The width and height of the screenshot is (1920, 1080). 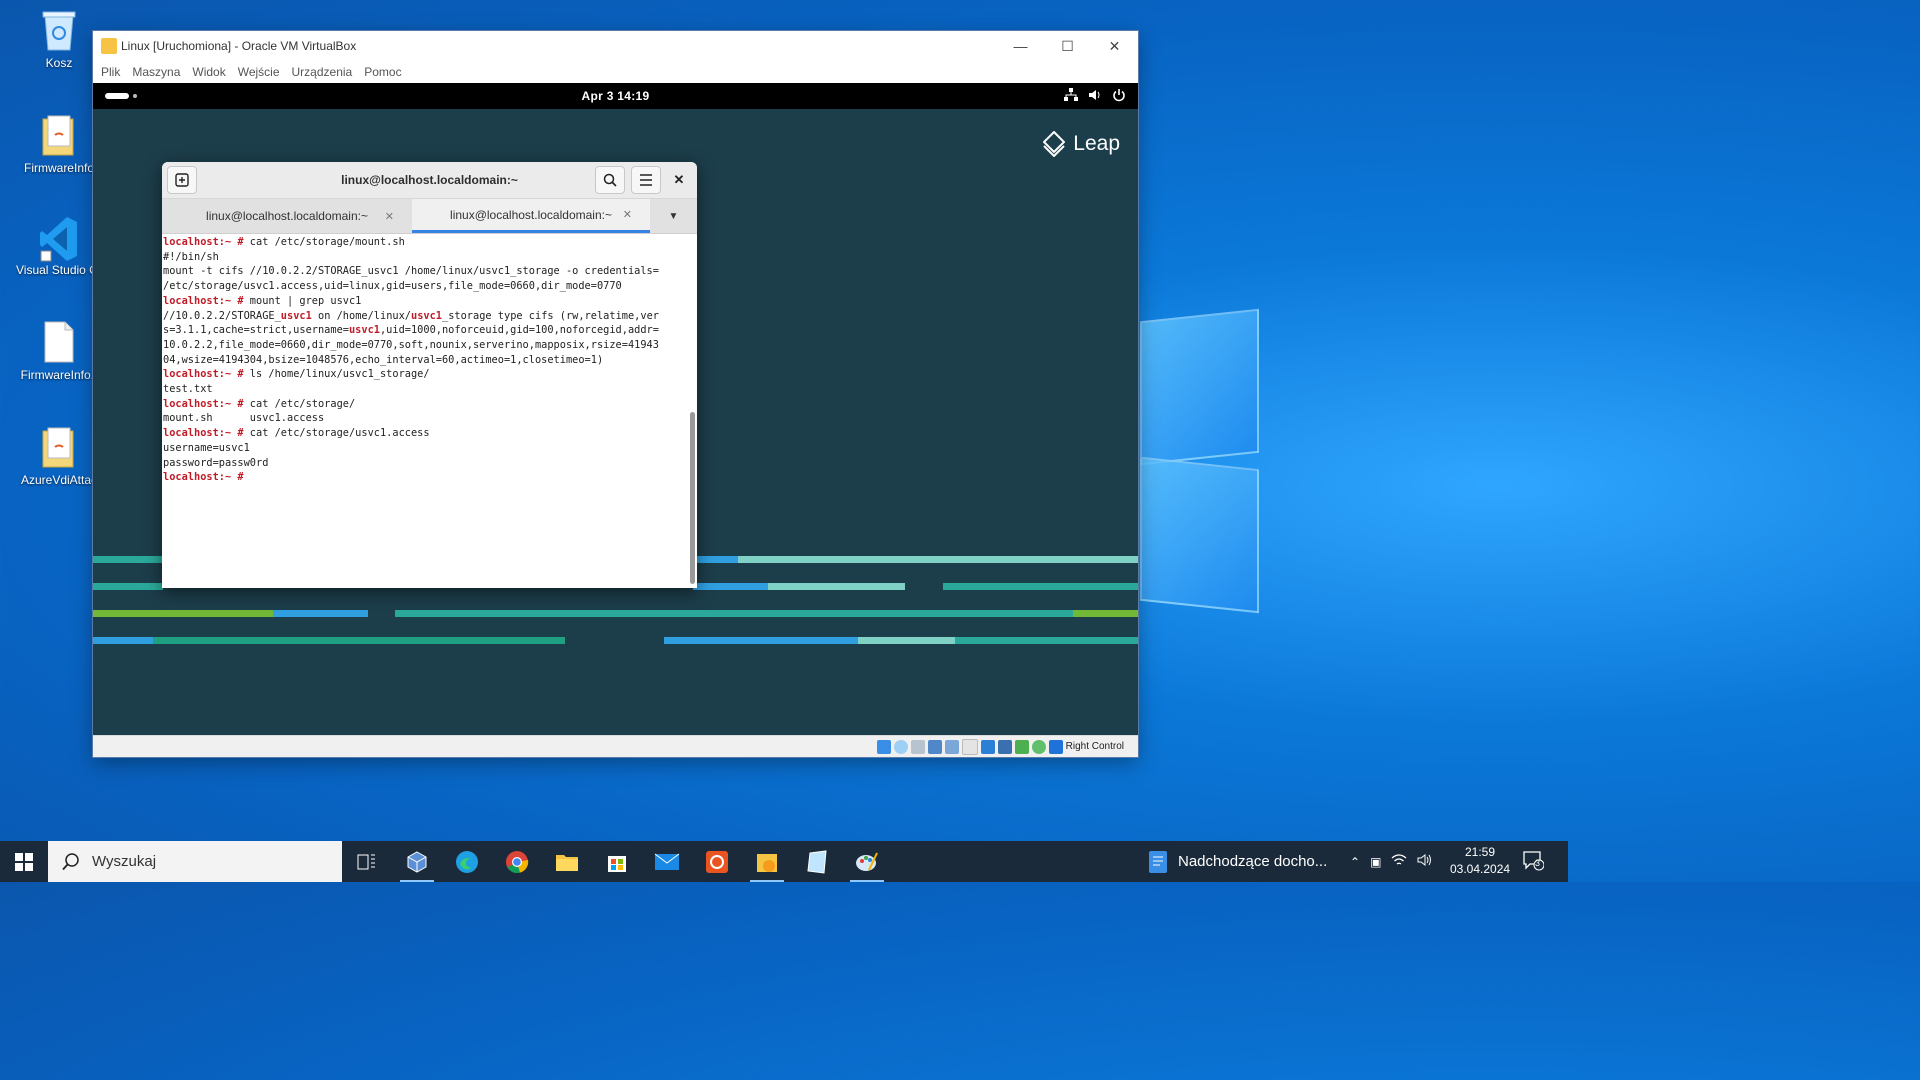 What do you see at coordinates (531, 216) in the screenshot?
I see `terminal-tab-2: linux@localhost.localdomain:~ ✕` at bounding box center [531, 216].